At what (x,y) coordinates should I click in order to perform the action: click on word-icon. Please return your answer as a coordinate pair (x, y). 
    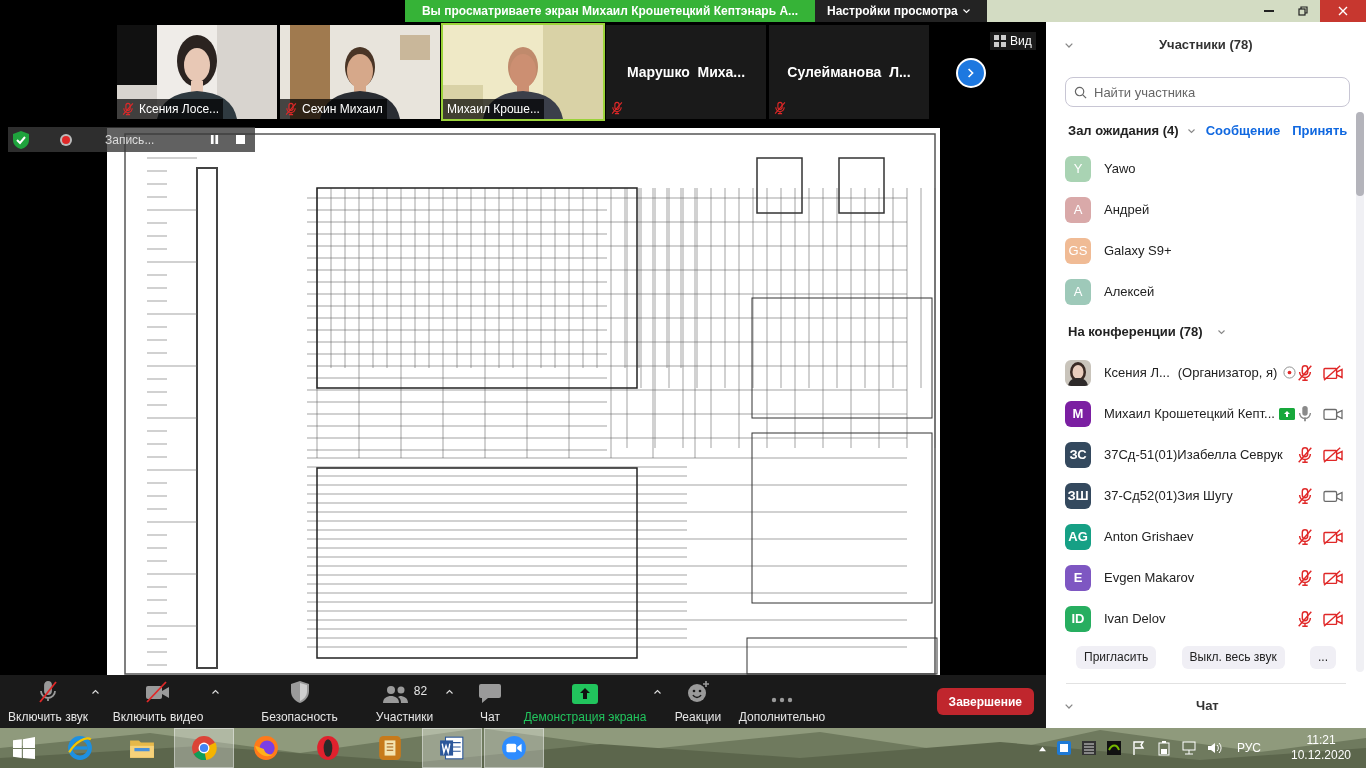
    Looking at the image, I should click on (452, 748).